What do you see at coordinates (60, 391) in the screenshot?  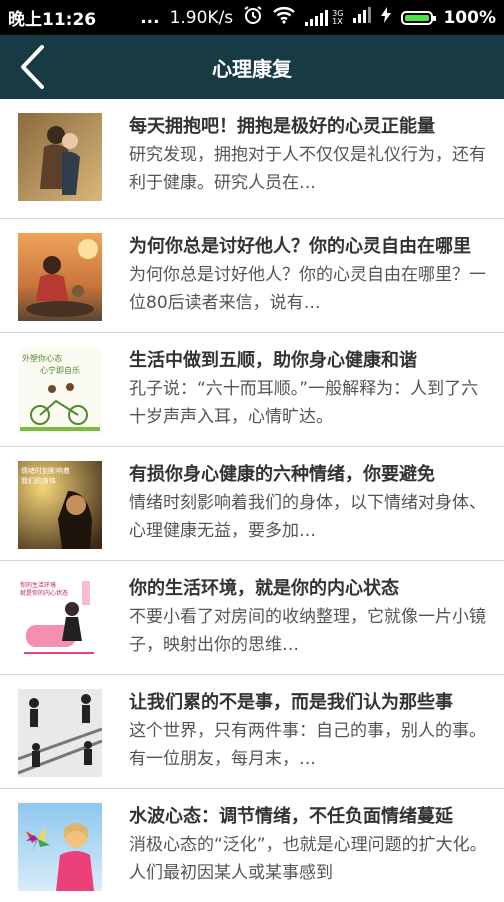 I see `article-thumbnail: 外塑你心态 心宁即自乐` at bounding box center [60, 391].